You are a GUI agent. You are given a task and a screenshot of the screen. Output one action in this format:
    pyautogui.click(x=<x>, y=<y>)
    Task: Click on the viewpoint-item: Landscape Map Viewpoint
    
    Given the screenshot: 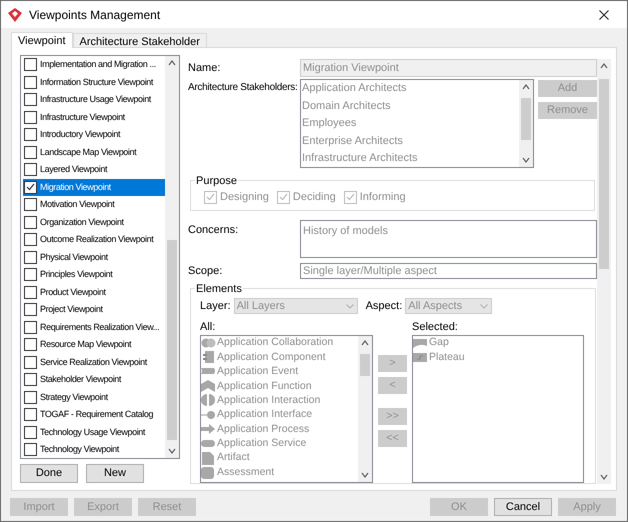 What is the action you would take?
    pyautogui.click(x=94, y=152)
    